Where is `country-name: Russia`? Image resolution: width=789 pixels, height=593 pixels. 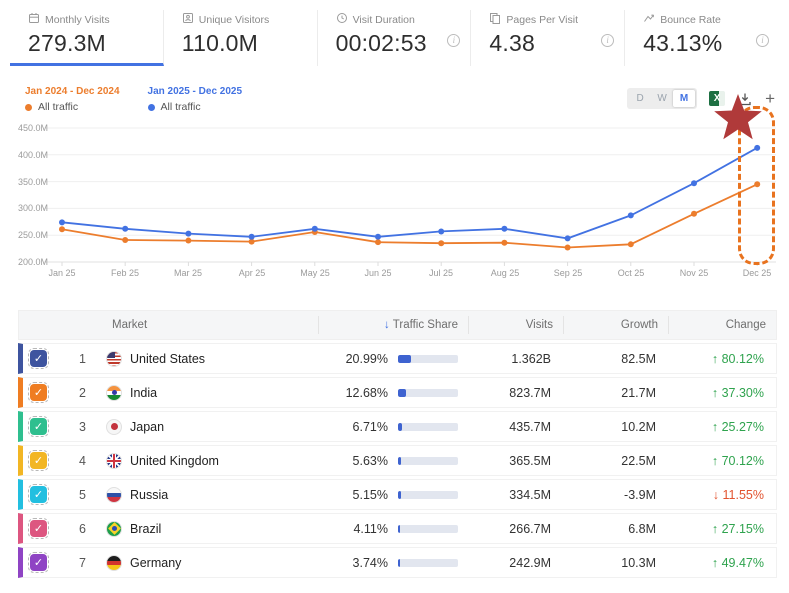 country-name: Russia is located at coordinates (149, 494).